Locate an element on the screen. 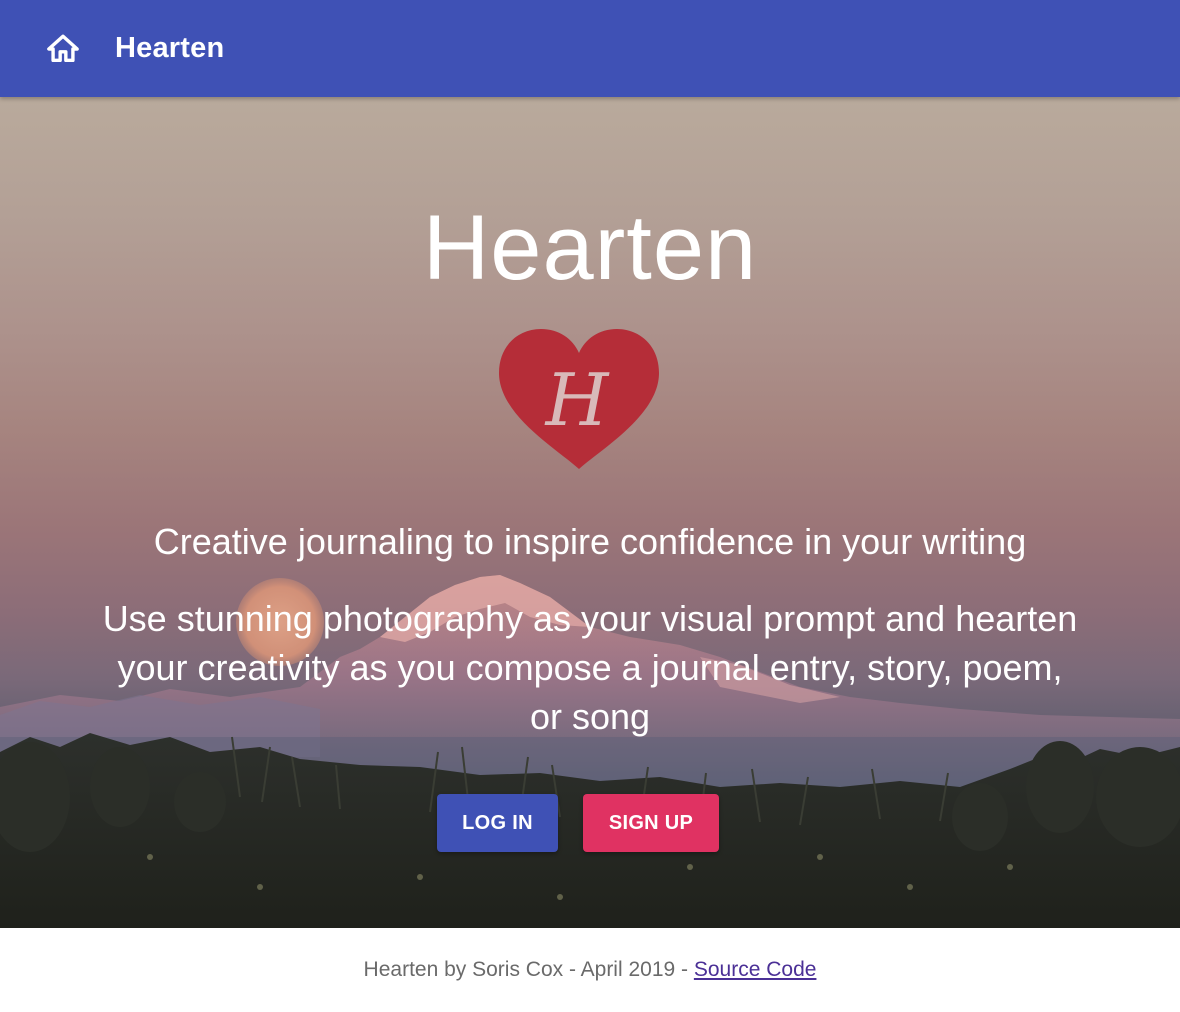 The width and height of the screenshot is (1180, 1012). source-code-link: Source Code is located at coordinates (755, 969).